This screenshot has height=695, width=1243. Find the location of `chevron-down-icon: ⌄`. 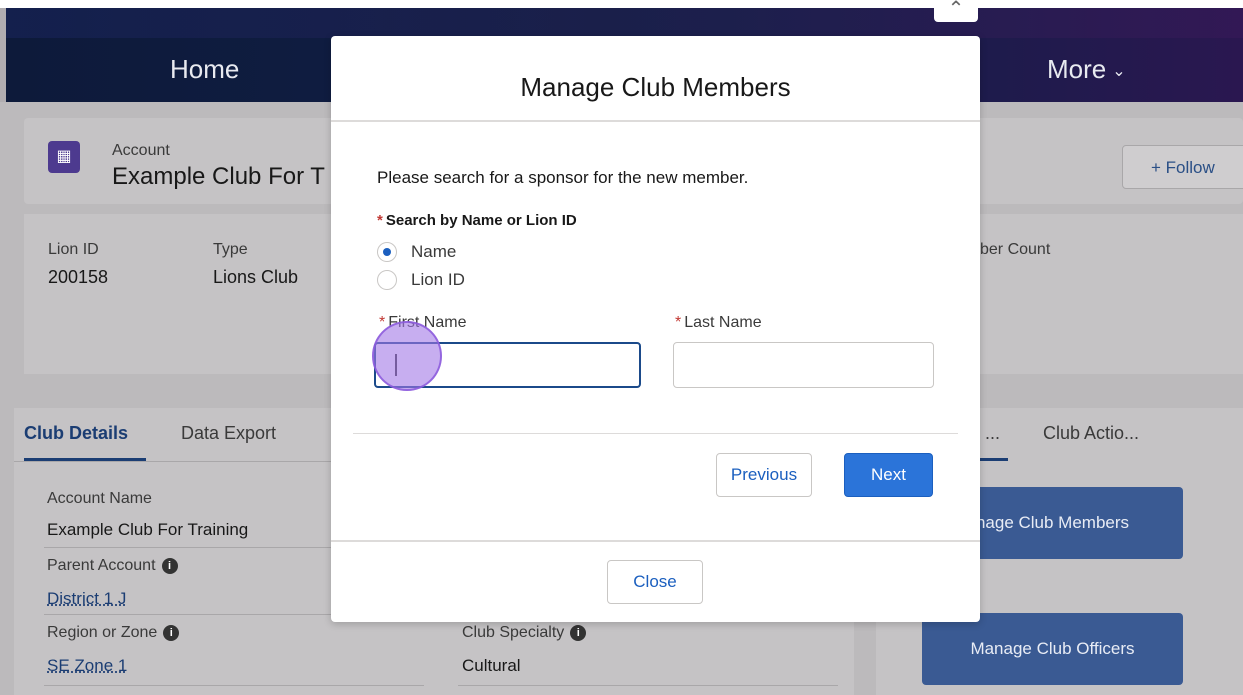

chevron-down-icon: ⌄ is located at coordinates (1119, 72).